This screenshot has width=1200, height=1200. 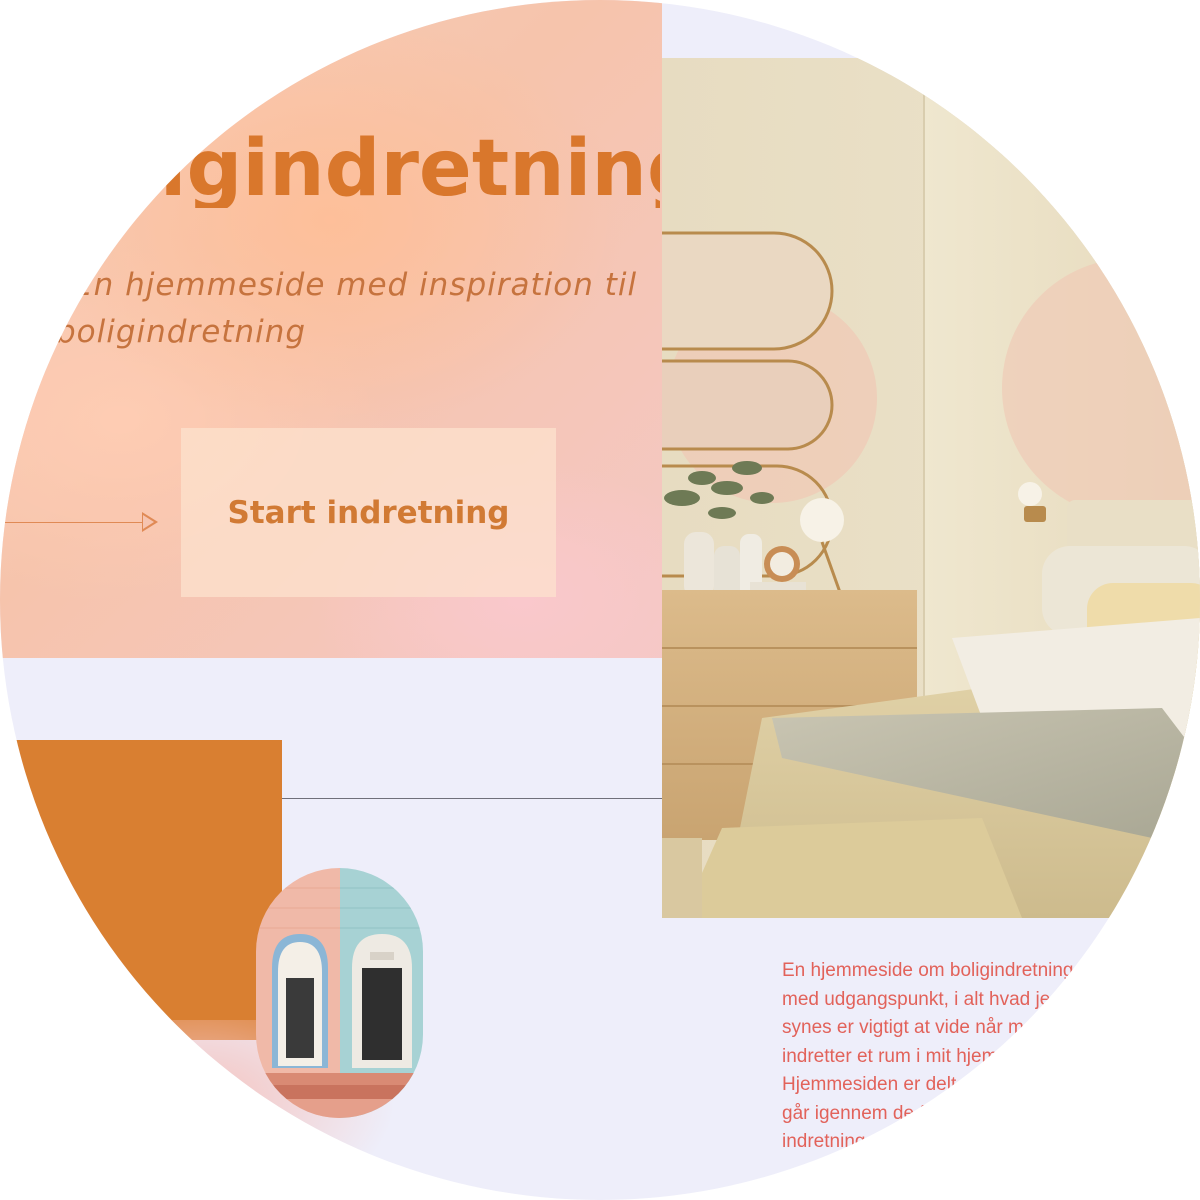 I want to click on arrow-head-inner, so click(x=148, y=522).